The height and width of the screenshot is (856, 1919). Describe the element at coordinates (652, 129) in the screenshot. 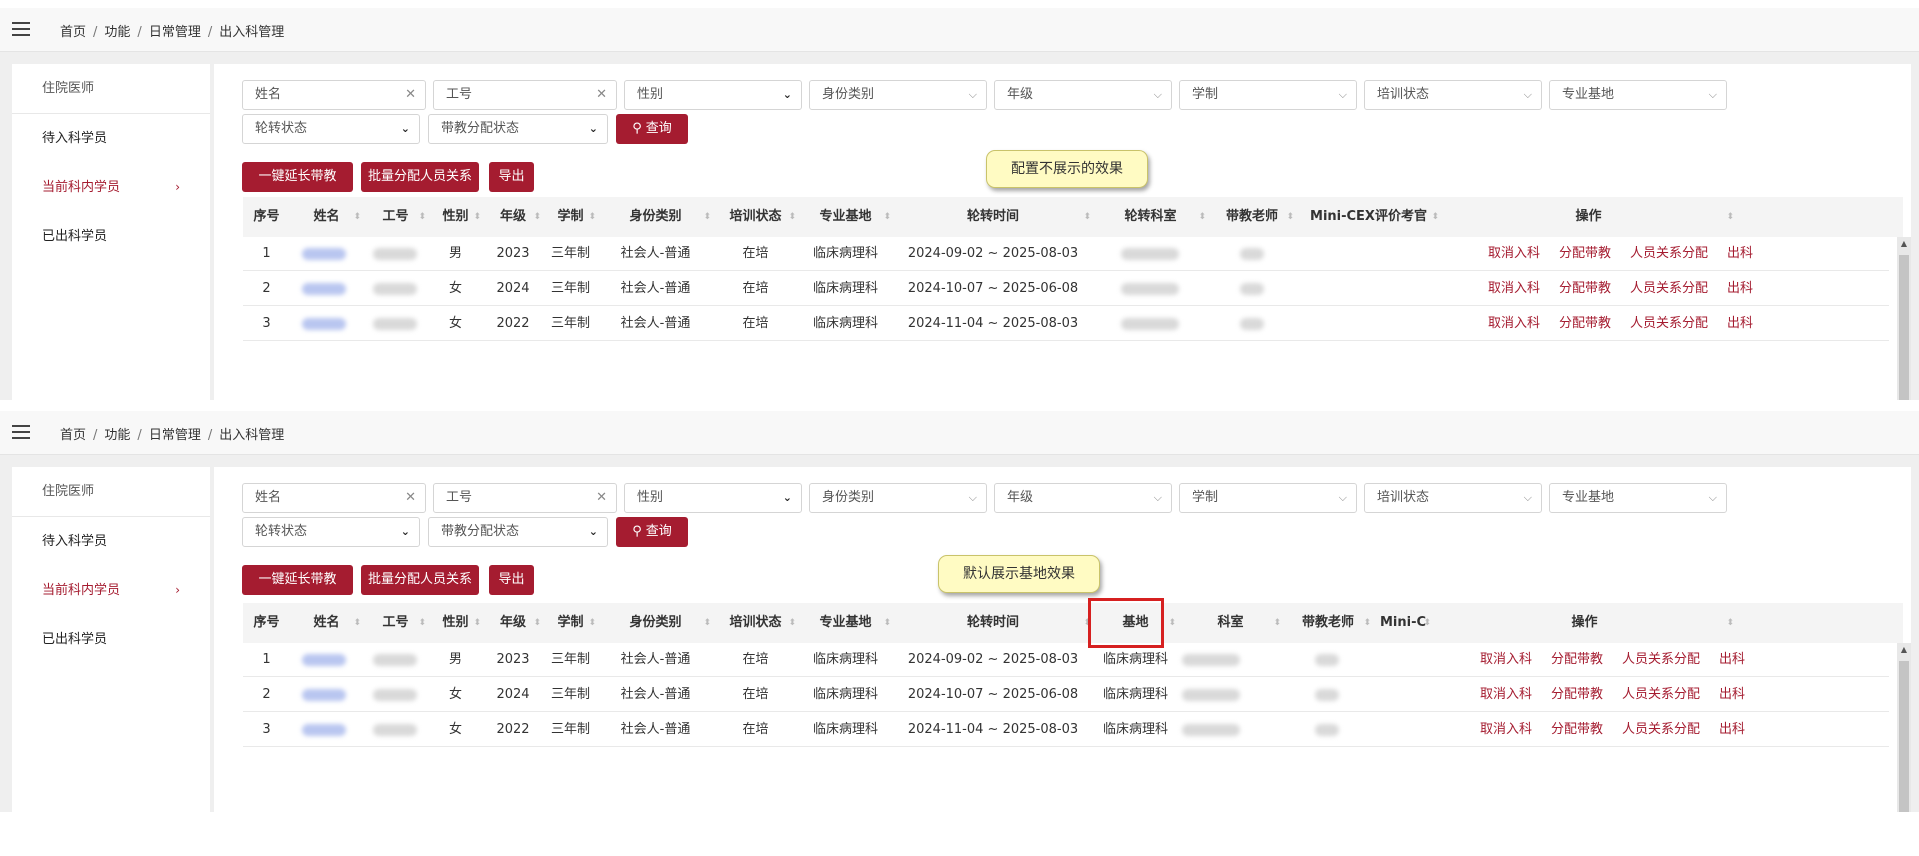

I see `query-button: ⚲ 查询` at that location.